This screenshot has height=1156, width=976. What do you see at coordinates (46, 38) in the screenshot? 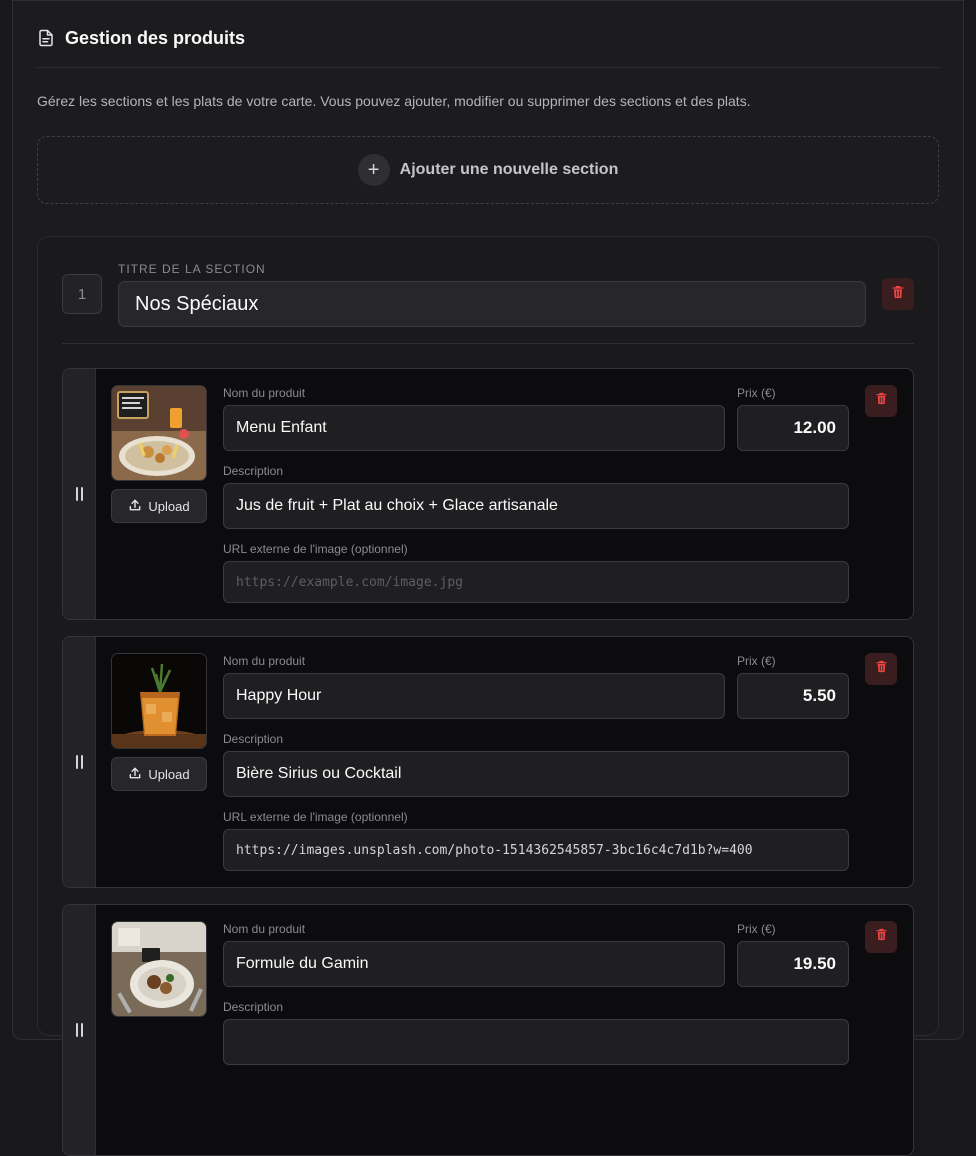
I see `document-icon` at bounding box center [46, 38].